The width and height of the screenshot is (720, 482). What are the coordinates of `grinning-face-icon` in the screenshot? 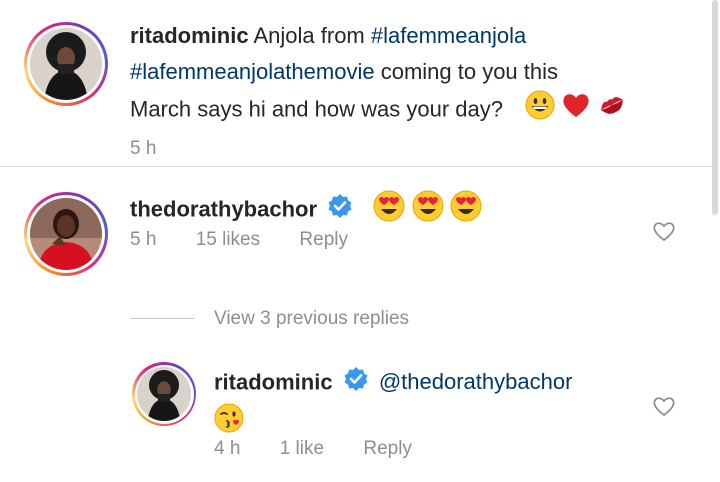 It's located at (540, 110).